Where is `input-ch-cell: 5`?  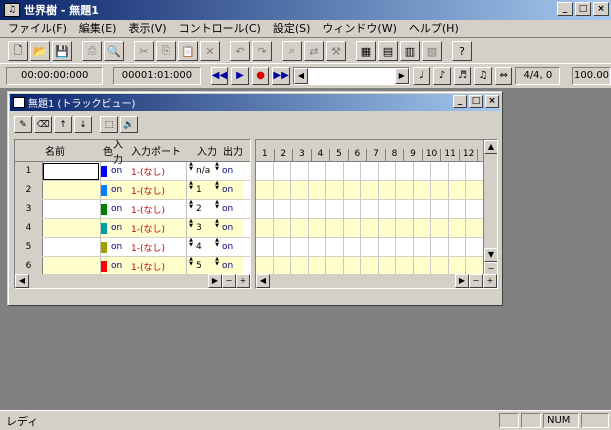 input-ch-cell: 5 is located at coordinates (204, 266).